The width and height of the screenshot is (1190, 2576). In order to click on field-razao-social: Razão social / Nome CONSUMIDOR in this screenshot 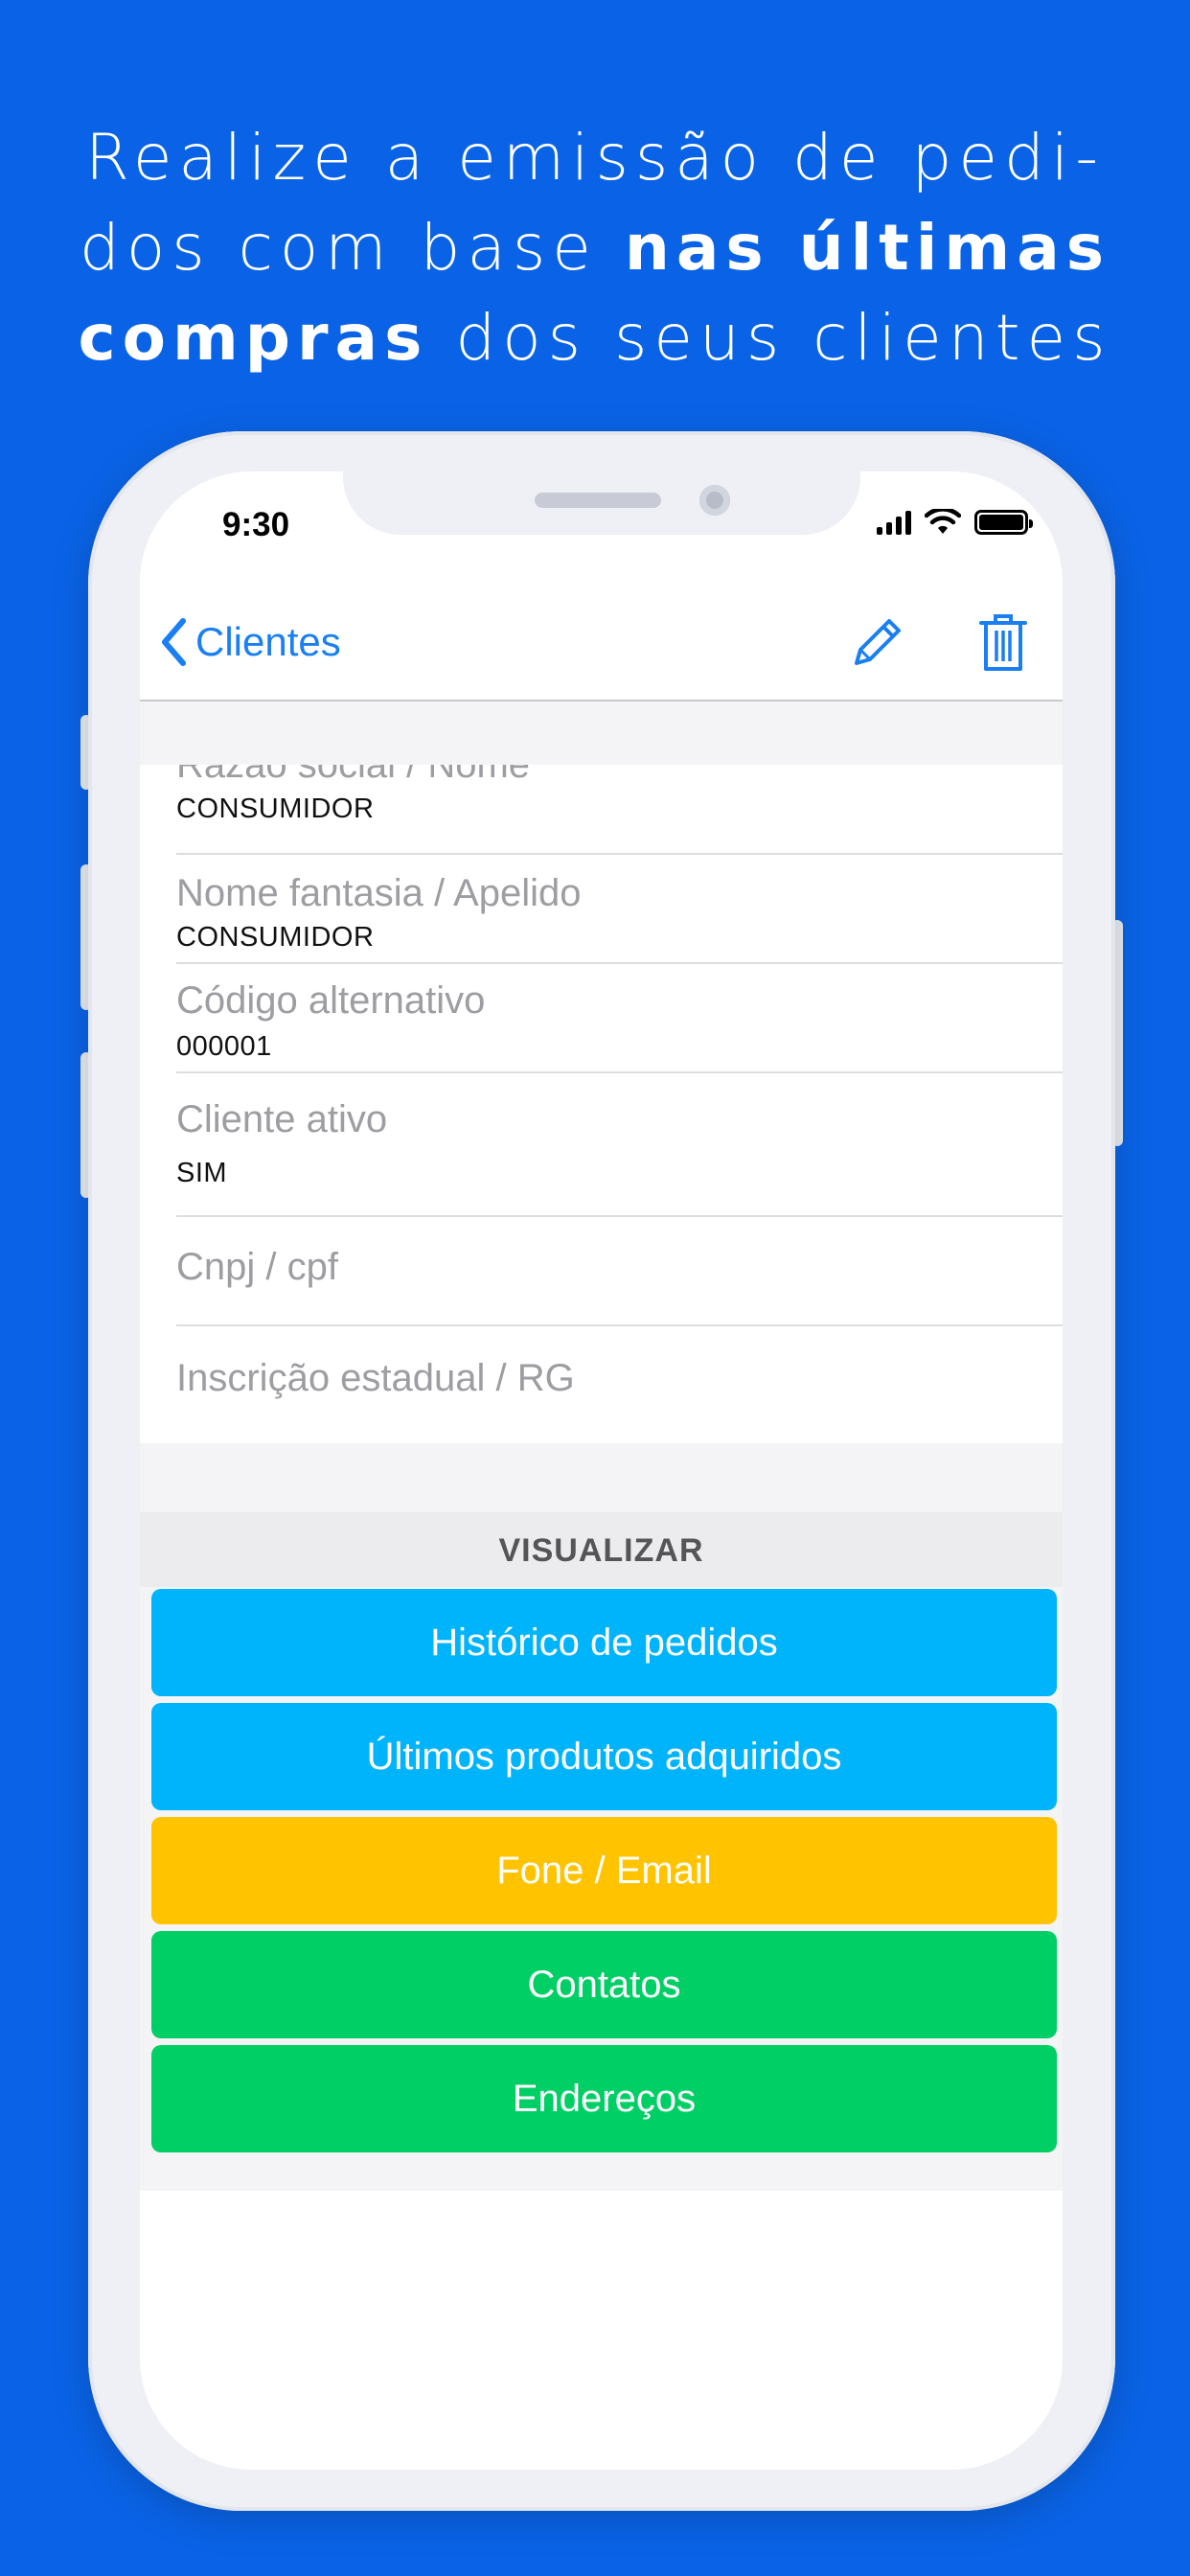, I will do `click(602, 799)`.